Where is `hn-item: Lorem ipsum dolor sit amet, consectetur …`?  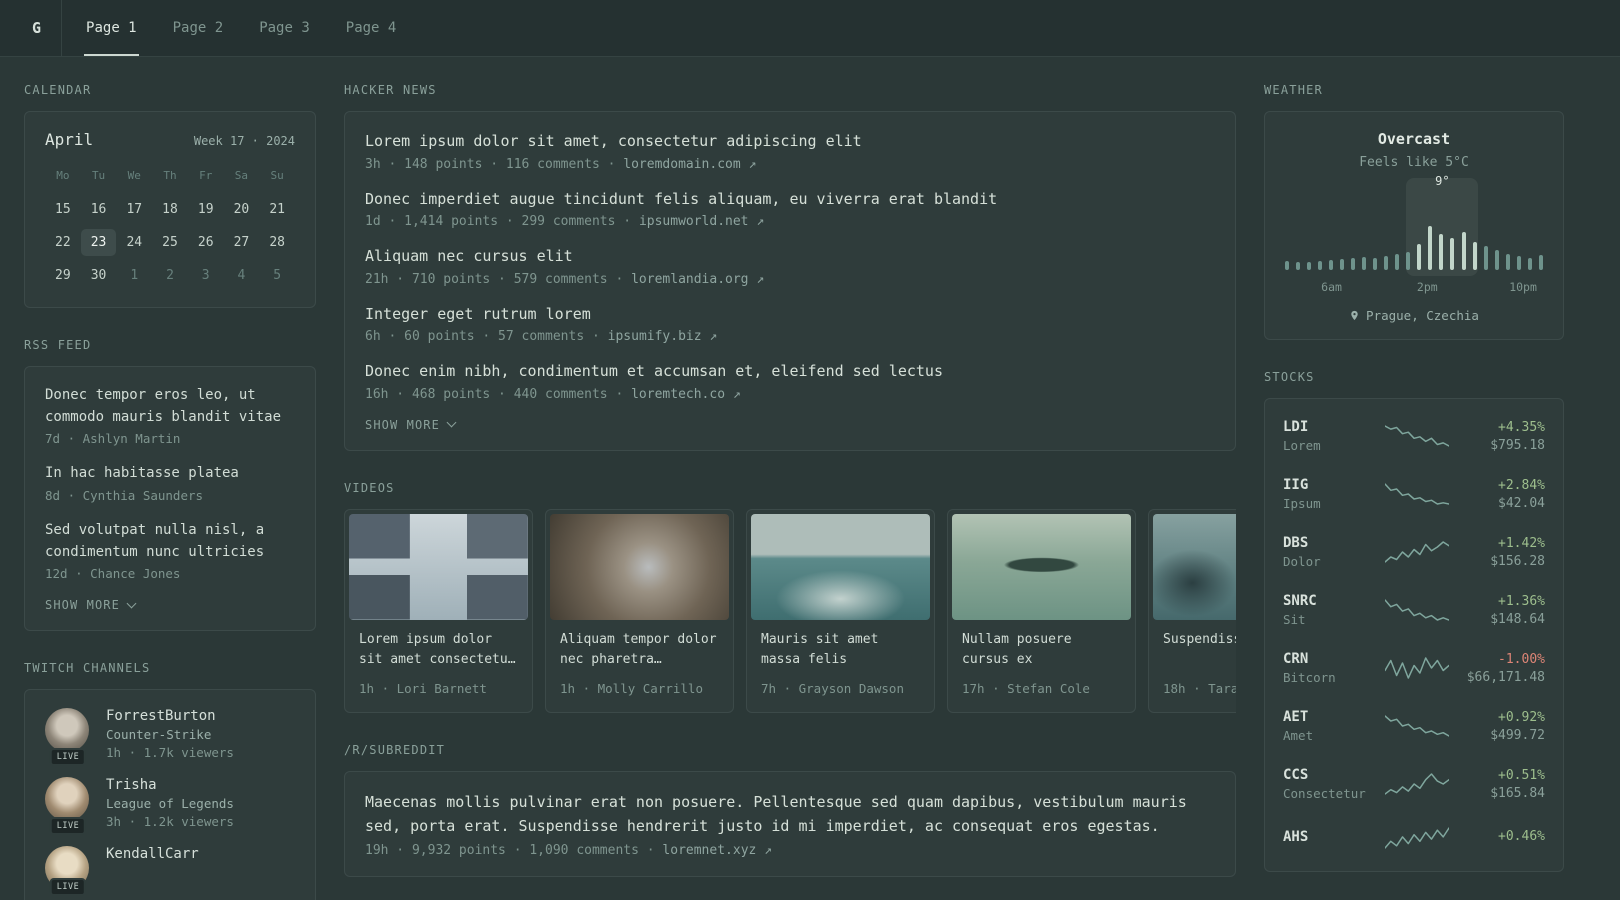 hn-item: Lorem ipsum dolor sit amet, consectetur … is located at coordinates (790, 151).